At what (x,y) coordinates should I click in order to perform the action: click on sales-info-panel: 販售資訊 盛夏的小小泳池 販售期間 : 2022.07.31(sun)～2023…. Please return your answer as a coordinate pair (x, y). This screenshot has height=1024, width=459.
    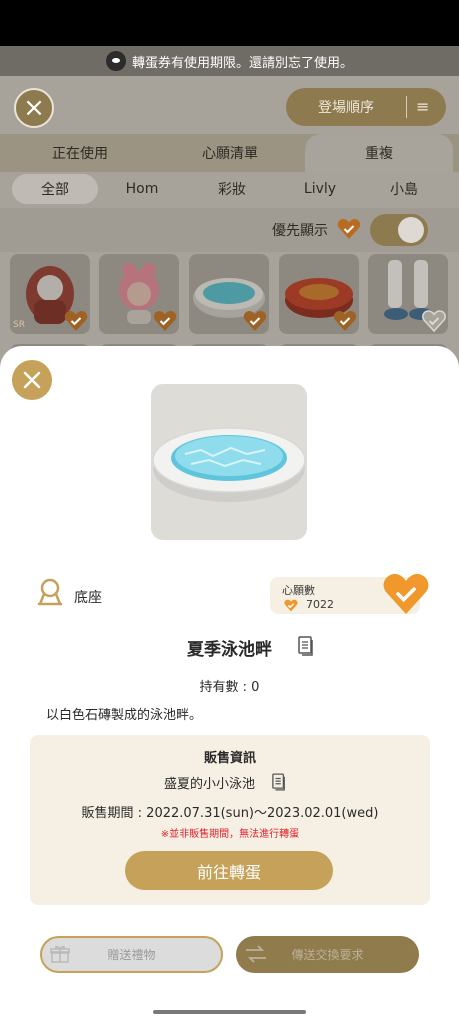
    Looking at the image, I should click on (230, 820).